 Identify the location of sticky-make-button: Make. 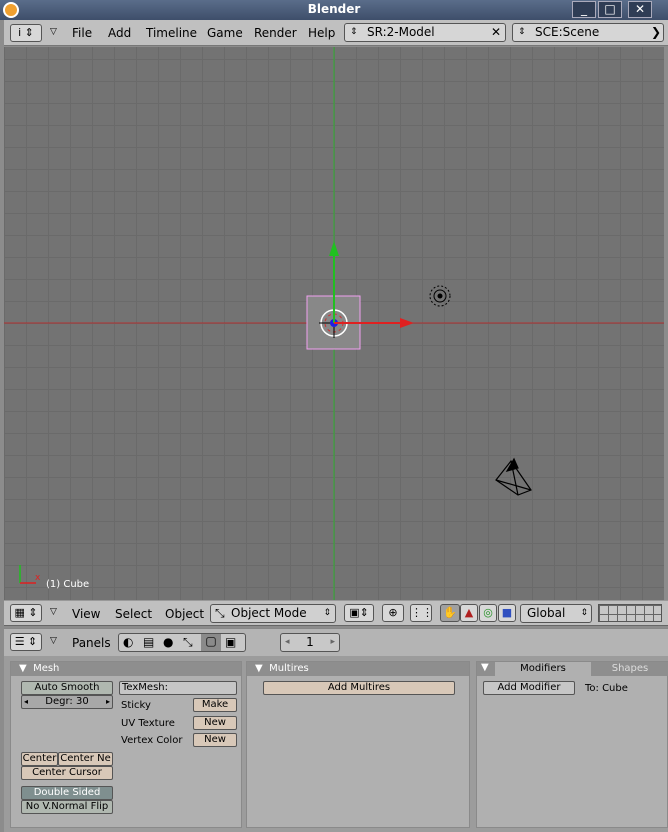
(215, 705).